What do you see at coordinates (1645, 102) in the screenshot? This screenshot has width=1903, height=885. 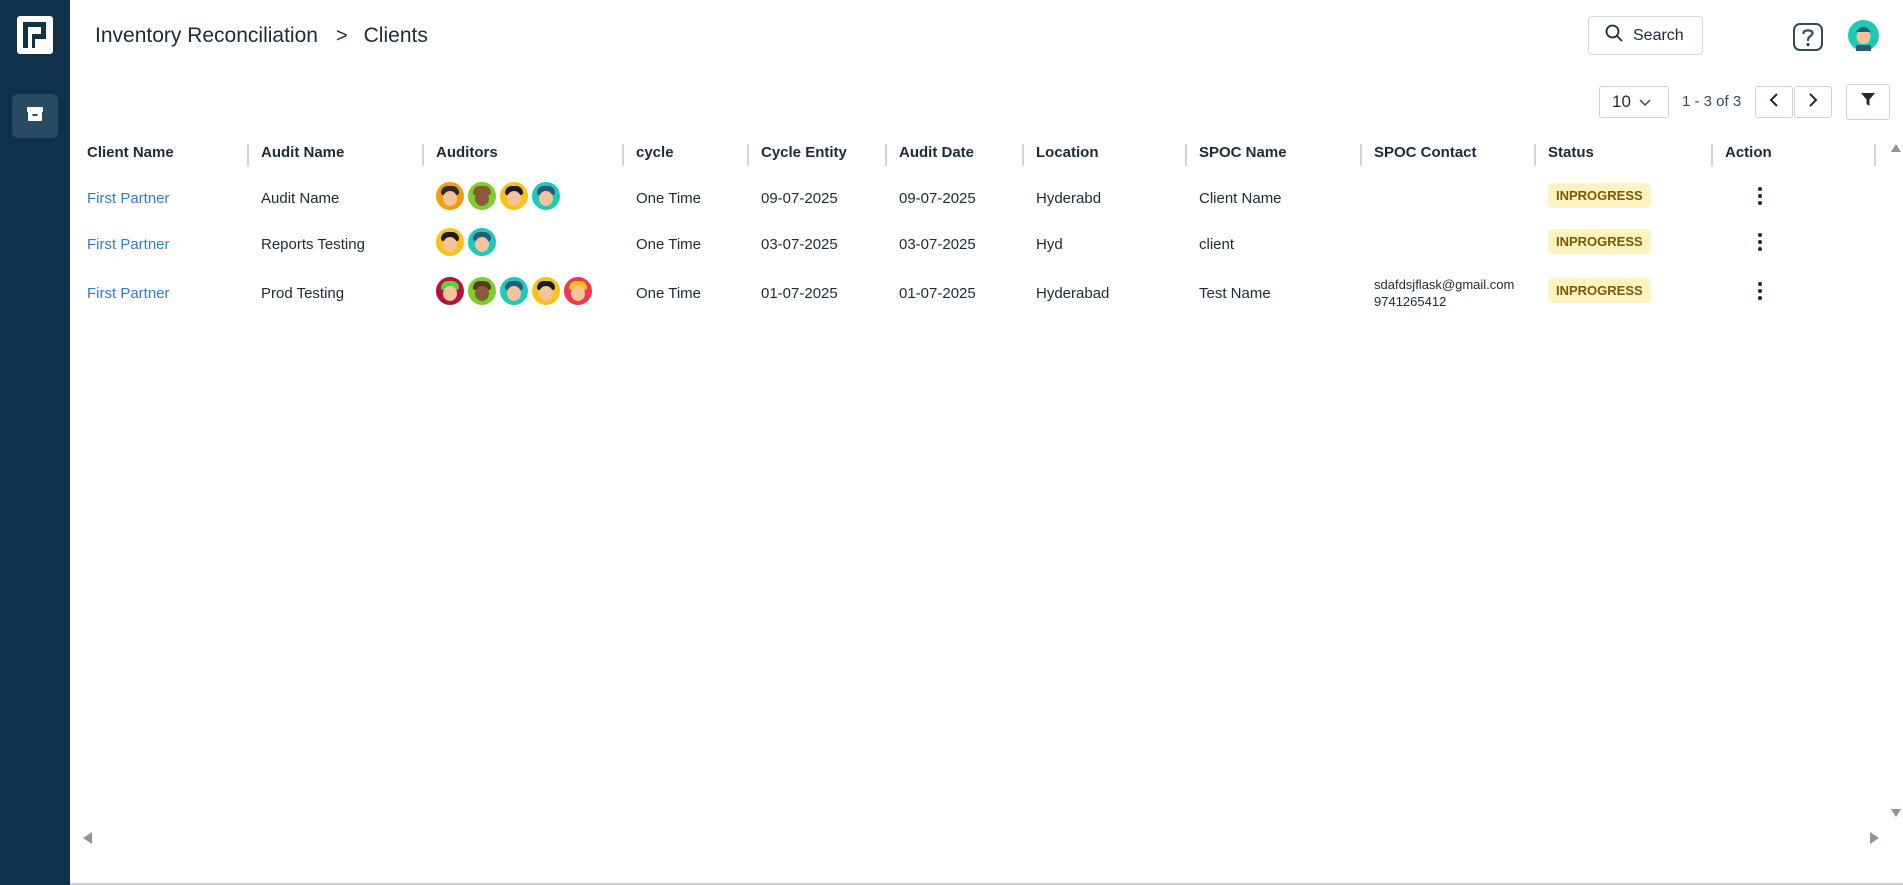 I see `chevron-down-icon` at bounding box center [1645, 102].